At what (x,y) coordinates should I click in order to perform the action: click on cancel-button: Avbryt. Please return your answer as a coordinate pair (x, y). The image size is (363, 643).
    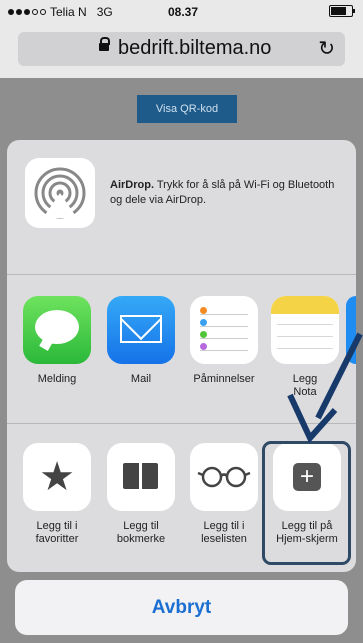
    Looking at the image, I should click on (181, 607).